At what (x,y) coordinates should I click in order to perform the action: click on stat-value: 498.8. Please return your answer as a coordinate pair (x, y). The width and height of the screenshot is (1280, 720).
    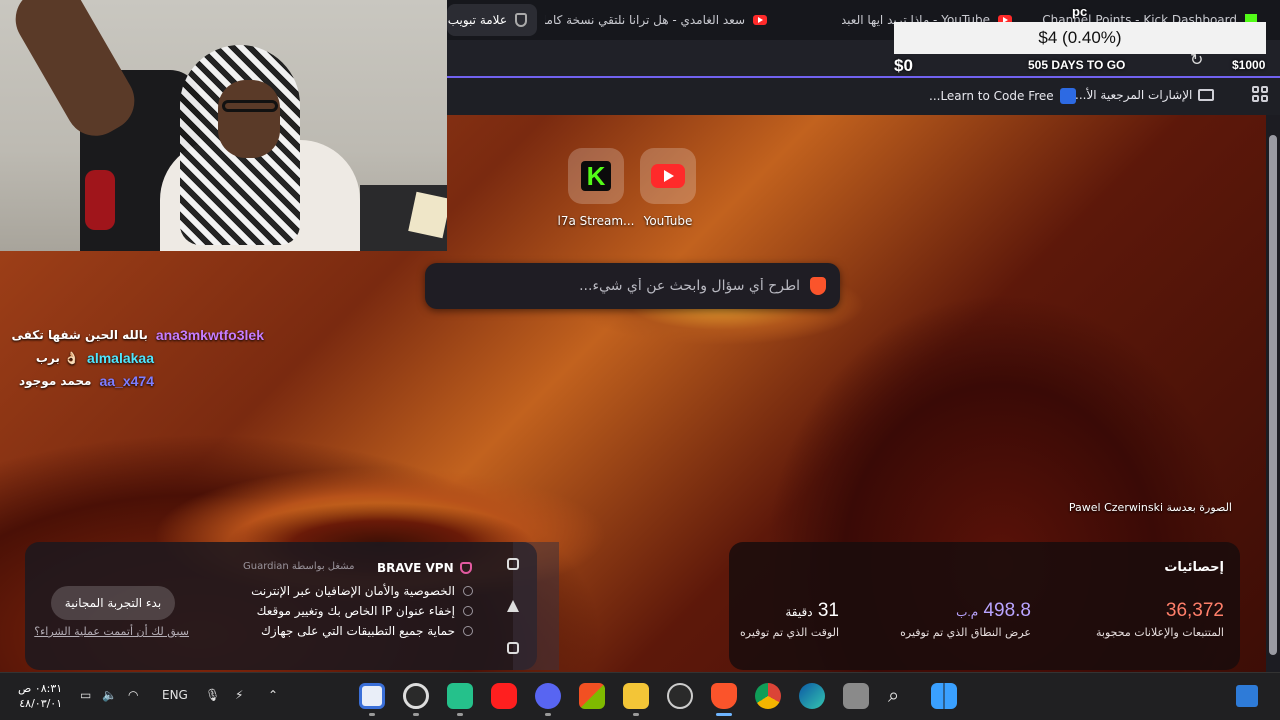
    Looking at the image, I should click on (1007, 610).